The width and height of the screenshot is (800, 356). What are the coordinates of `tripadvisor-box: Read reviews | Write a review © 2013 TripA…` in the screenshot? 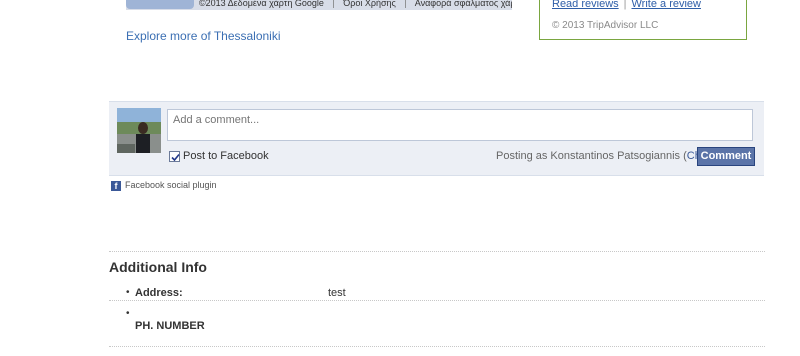 It's located at (643, 20).